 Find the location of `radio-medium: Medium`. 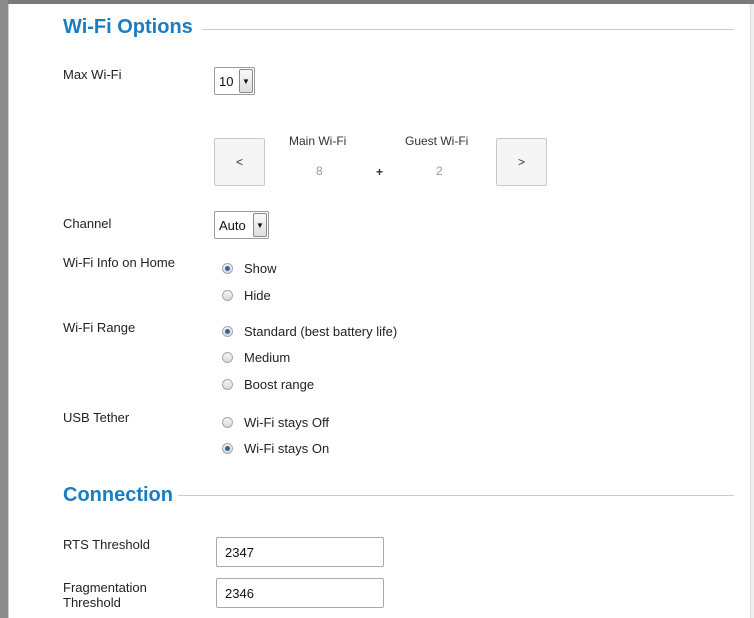

radio-medium: Medium is located at coordinates (256, 357).